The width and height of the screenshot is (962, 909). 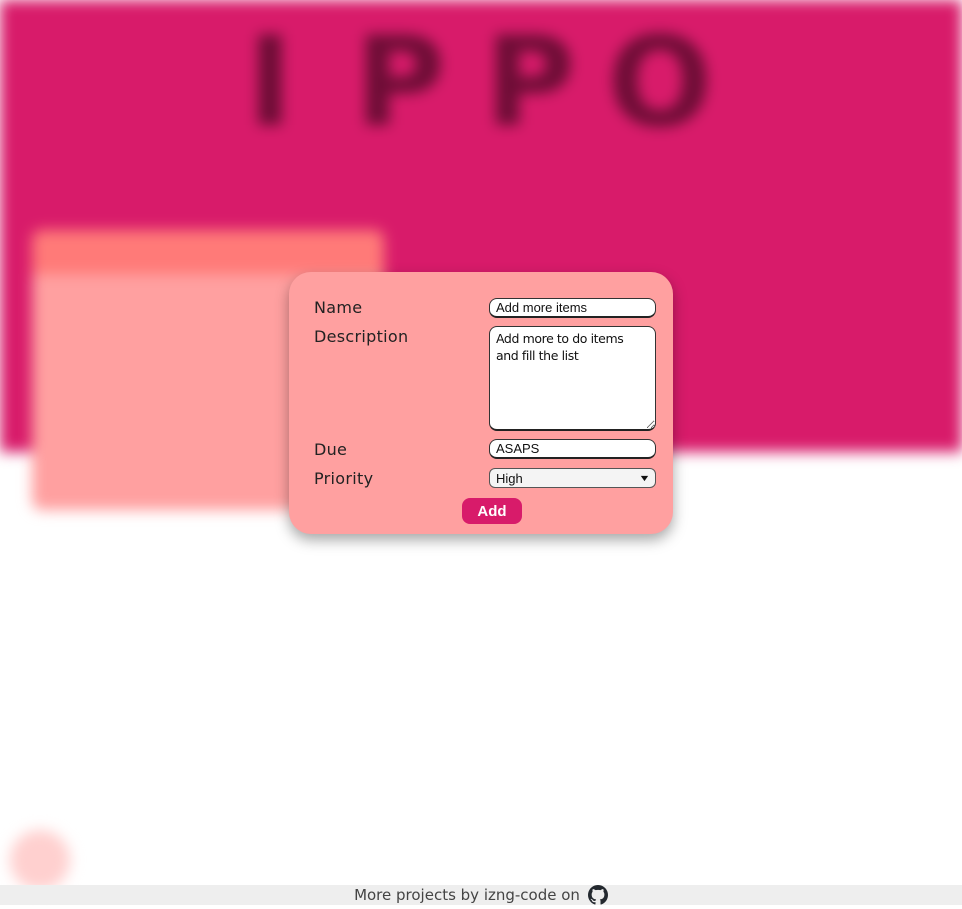 I want to click on app-logo: I P P O, so click(x=465, y=83).